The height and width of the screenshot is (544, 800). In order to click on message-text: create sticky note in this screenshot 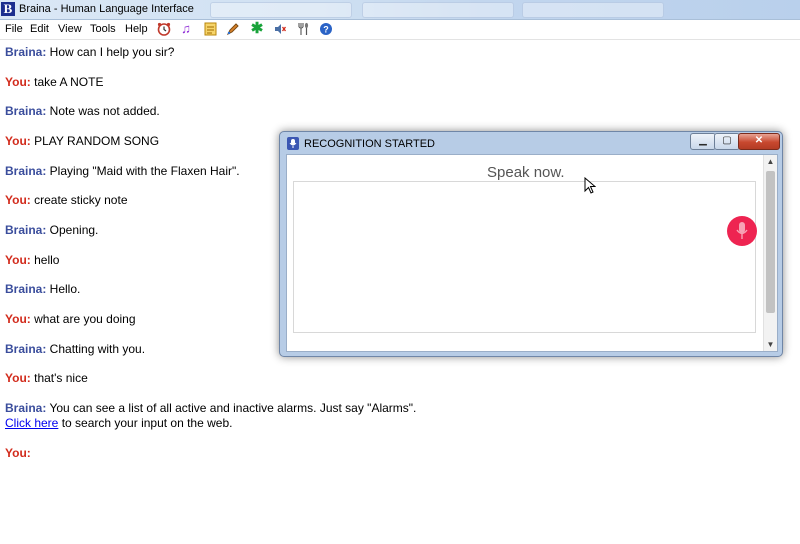, I will do `click(79, 200)`.